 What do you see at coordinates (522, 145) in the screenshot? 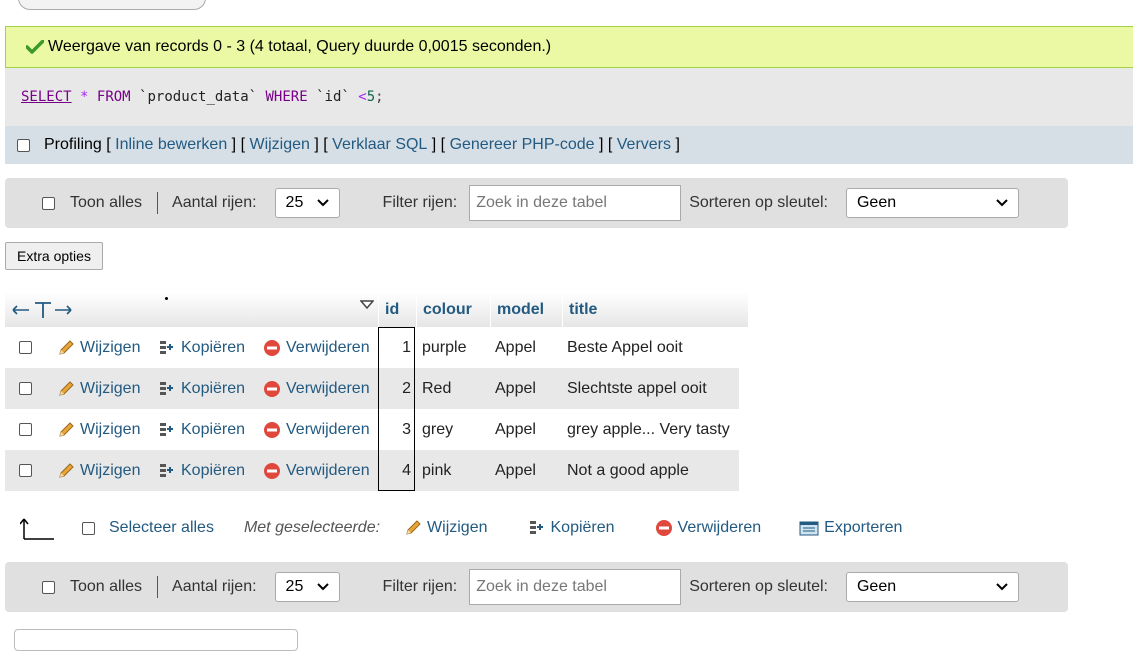
I see `generate-php-link: Genereer PHP-code` at bounding box center [522, 145].